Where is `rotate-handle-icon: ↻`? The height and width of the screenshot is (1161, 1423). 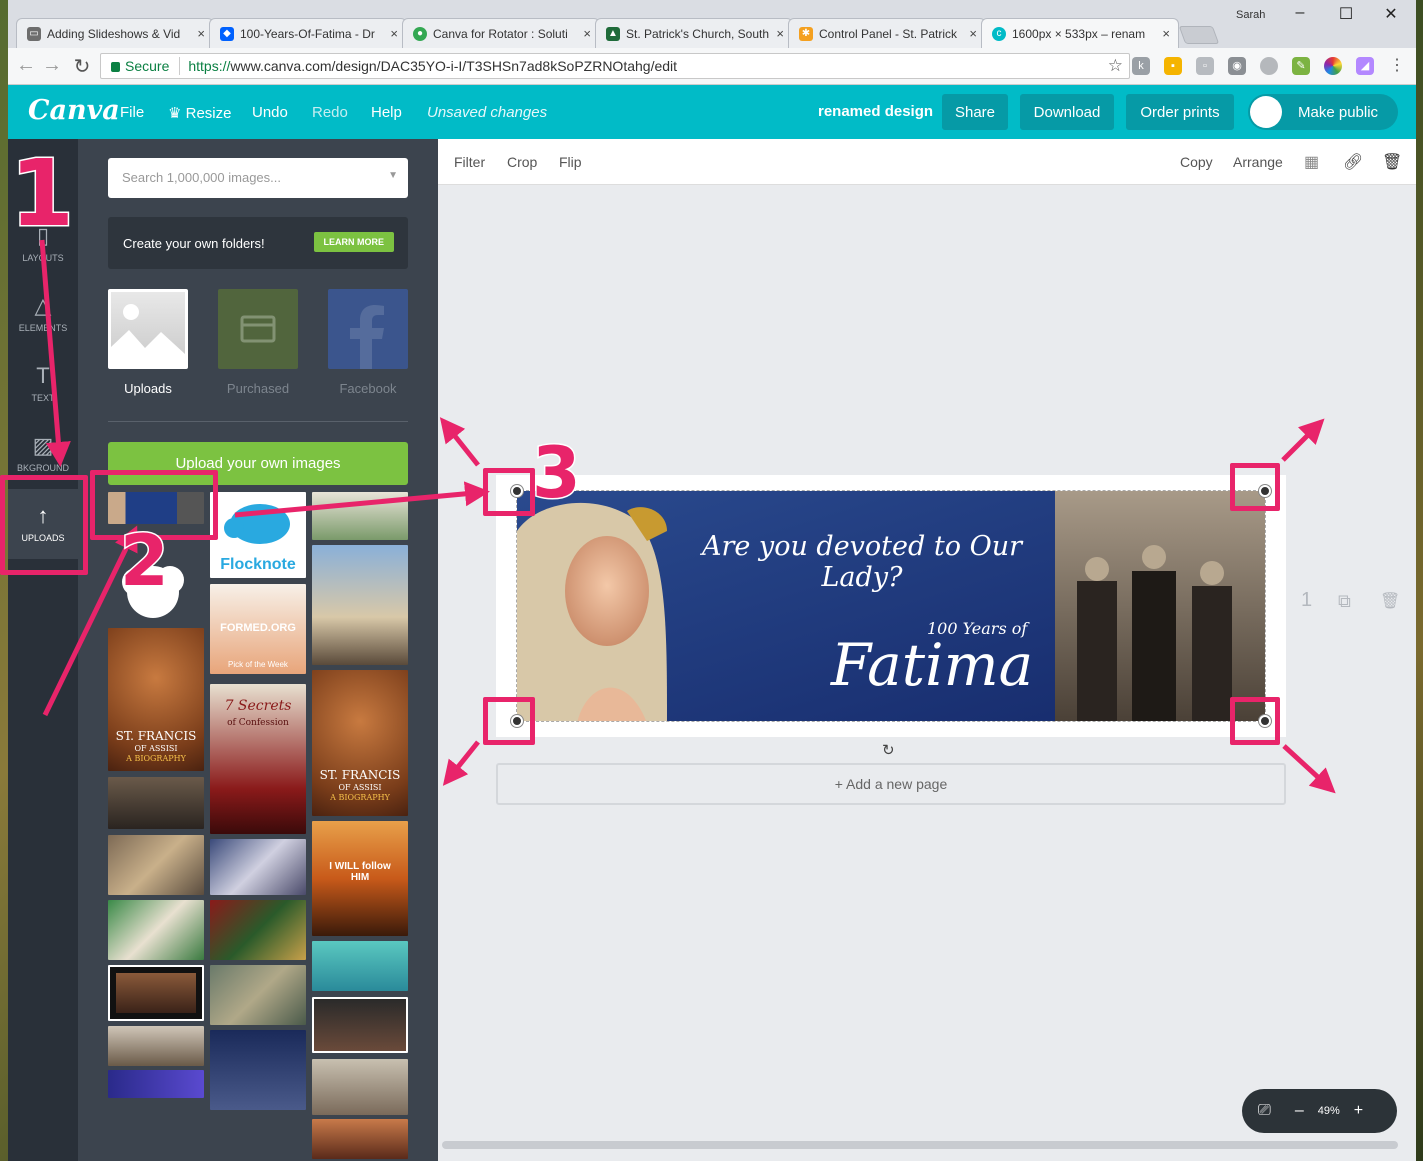 rotate-handle-icon: ↻ is located at coordinates (888, 750).